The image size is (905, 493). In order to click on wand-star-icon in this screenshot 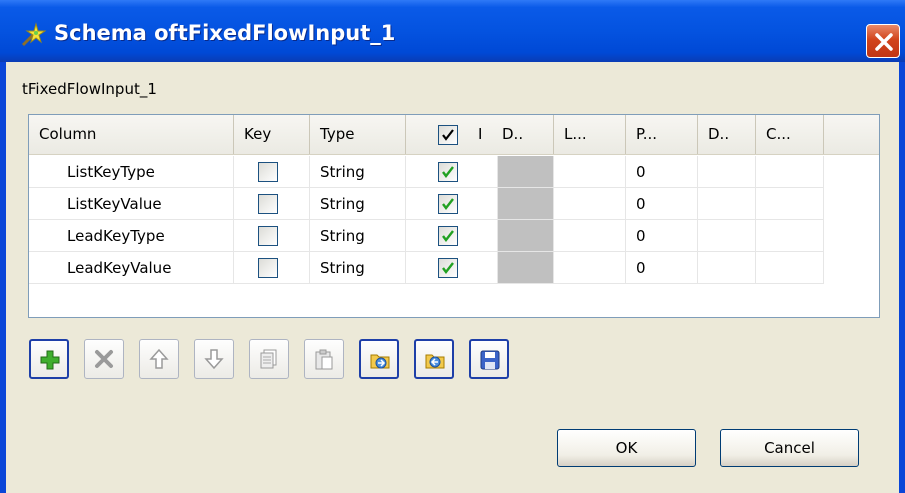, I will do `click(33, 34)`.